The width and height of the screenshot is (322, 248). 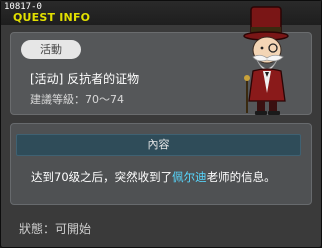 What do you see at coordinates (55, 229) in the screenshot?
I see `quest-status: 狀態：可開始` at bounding box center [55, 229].